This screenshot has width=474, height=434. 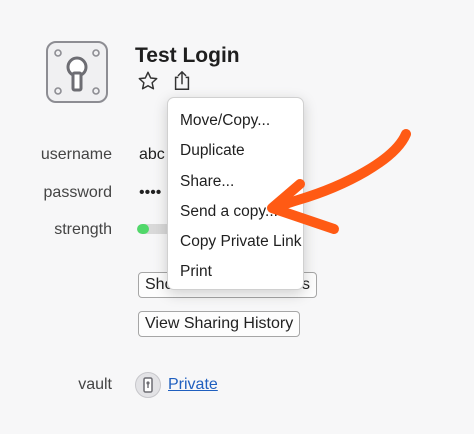 I want to click on username-label: username, so click(x=76, y=154).